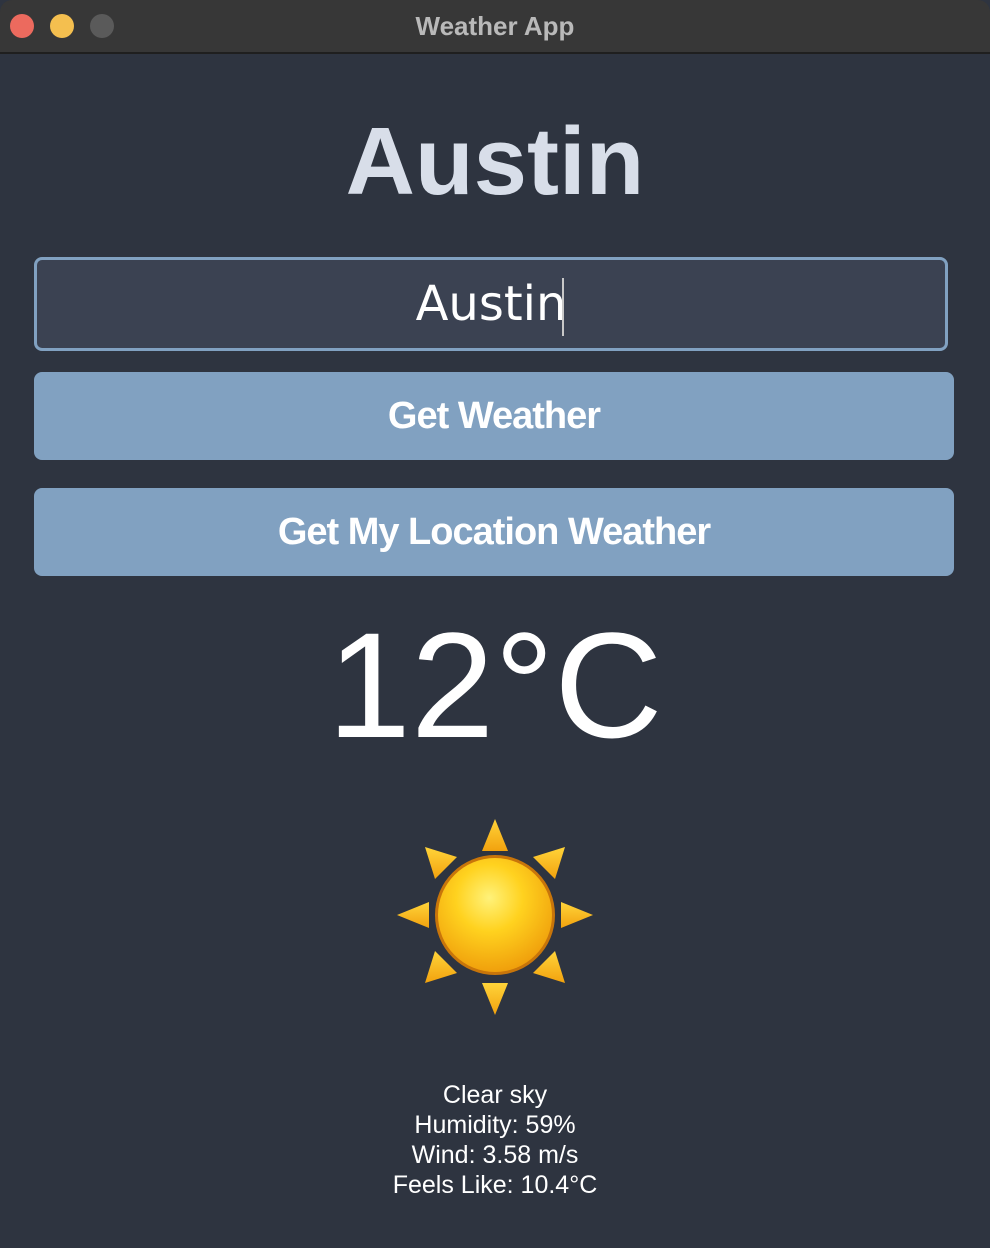 The height and width of the screenshot is (1248, 990). Describe the element at coordinates (563, 307) in the screenshot. I see `text-caret` at that location.